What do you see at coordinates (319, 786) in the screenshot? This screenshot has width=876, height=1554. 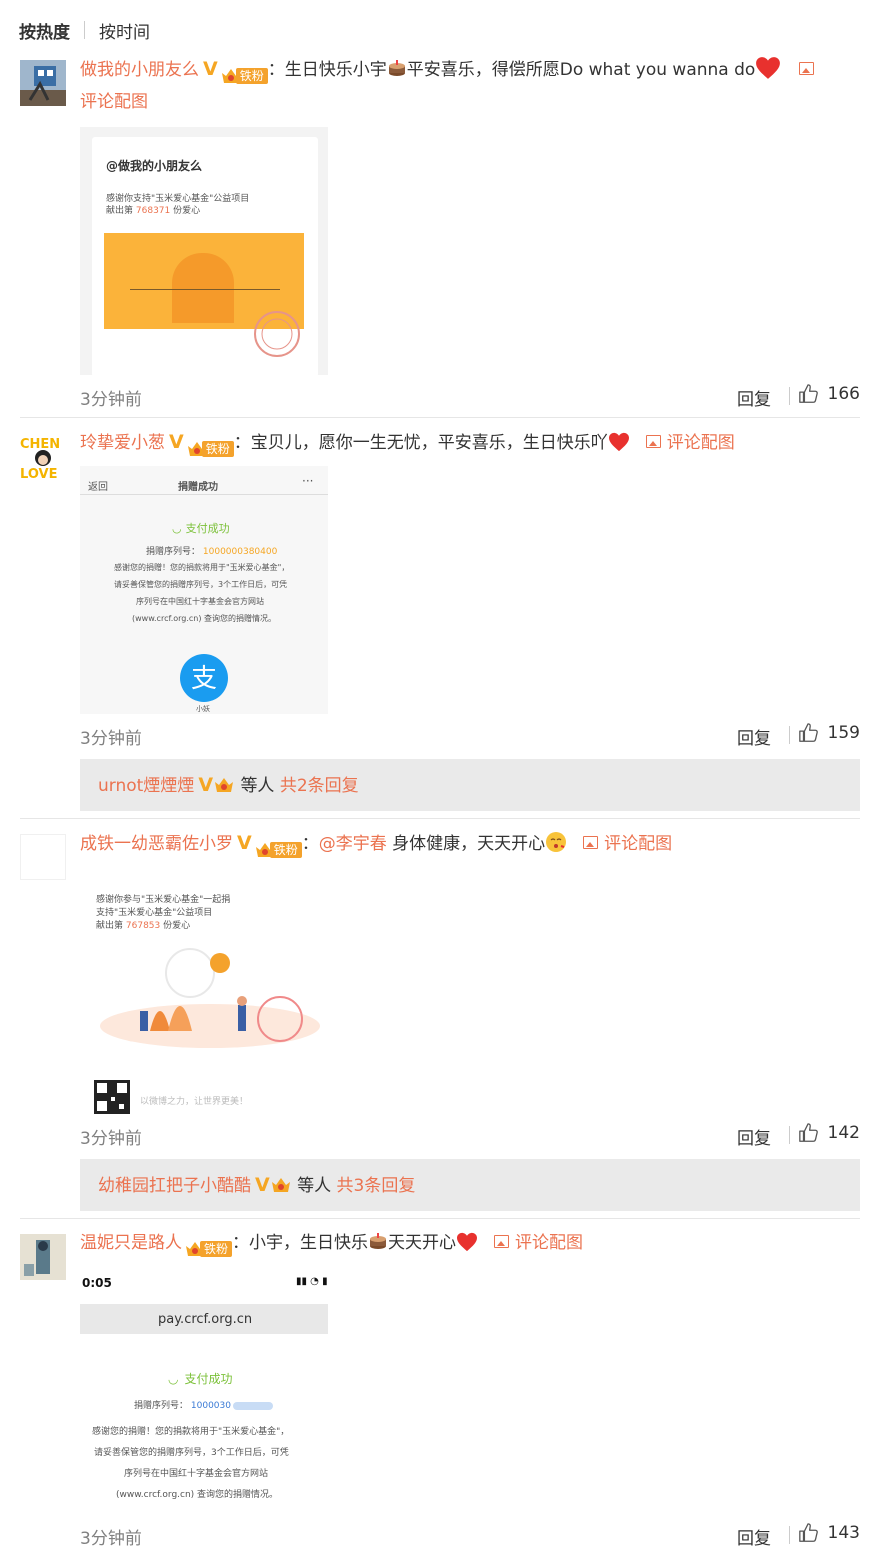 I see `replies-count-link: 共2条回复` at bounding box center [319, 786].